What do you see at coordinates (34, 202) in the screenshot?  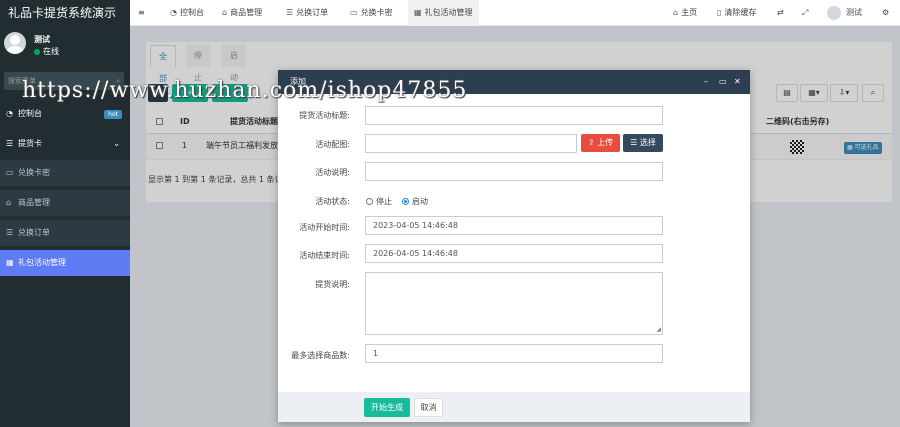 I see `sidebar-item-label: 商品管理` at bounding box center [34, 202].